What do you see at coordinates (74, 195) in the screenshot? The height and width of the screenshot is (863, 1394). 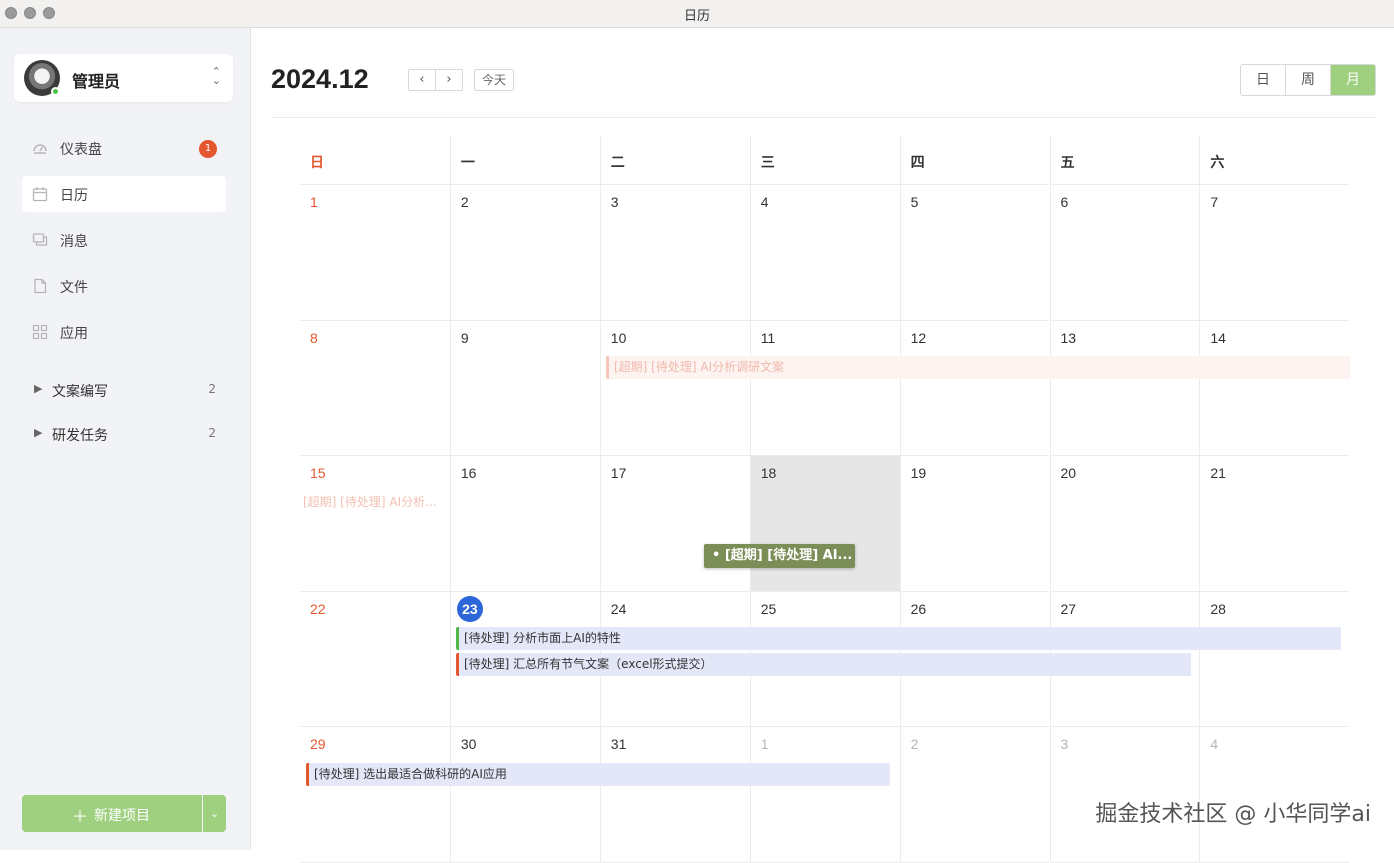 I see `sidebar-item-label: 日历` at bounding box center [74, 195].